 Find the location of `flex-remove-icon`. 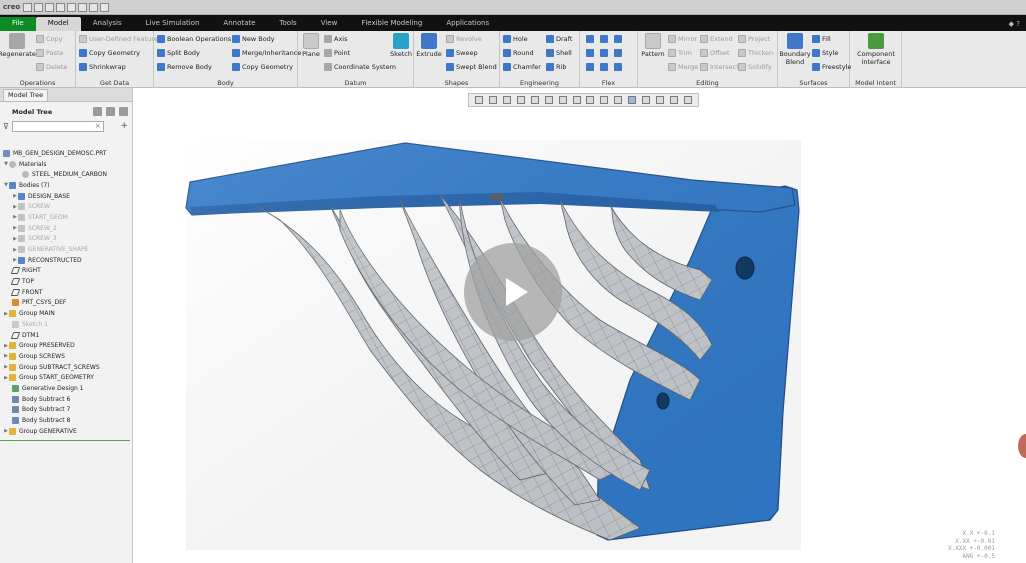

flex-remove-icon is located at coordinates (618, 53).